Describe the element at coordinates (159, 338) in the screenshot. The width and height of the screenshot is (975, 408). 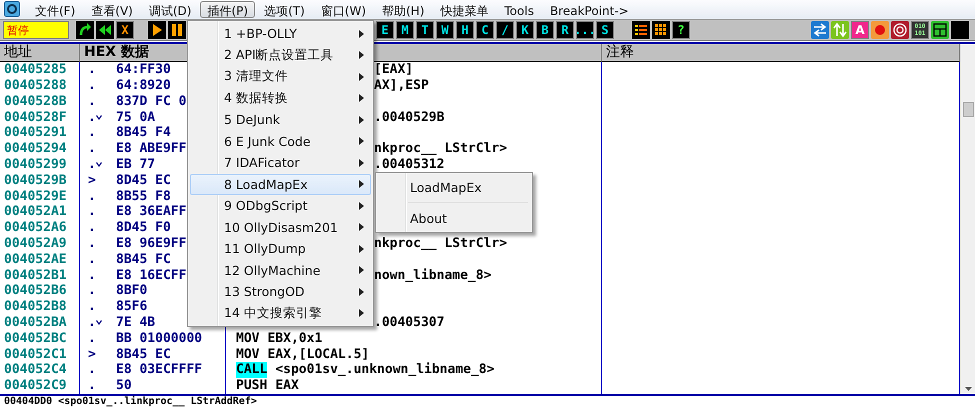
I see `hex-cell: BB 01000000` at that location.